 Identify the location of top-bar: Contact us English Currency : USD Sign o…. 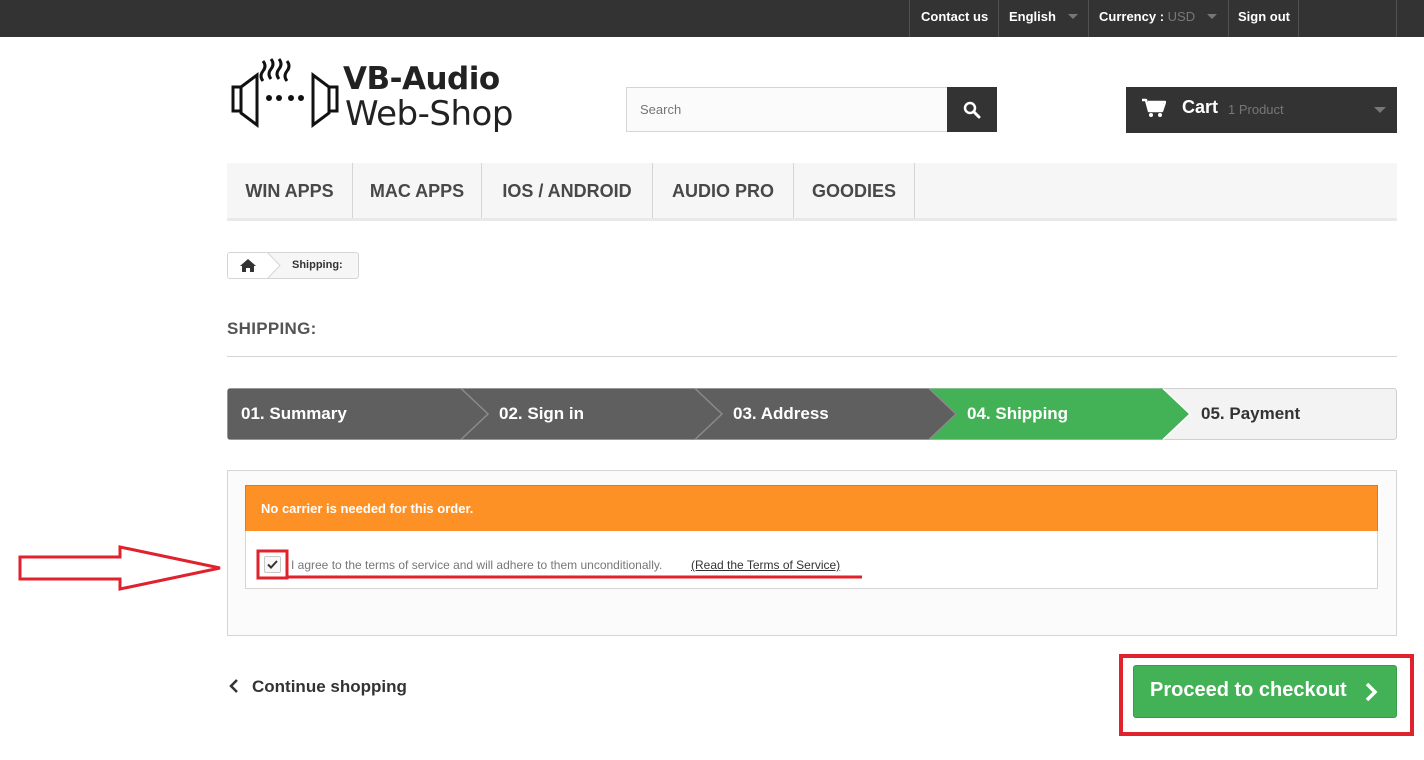
(712, 18).